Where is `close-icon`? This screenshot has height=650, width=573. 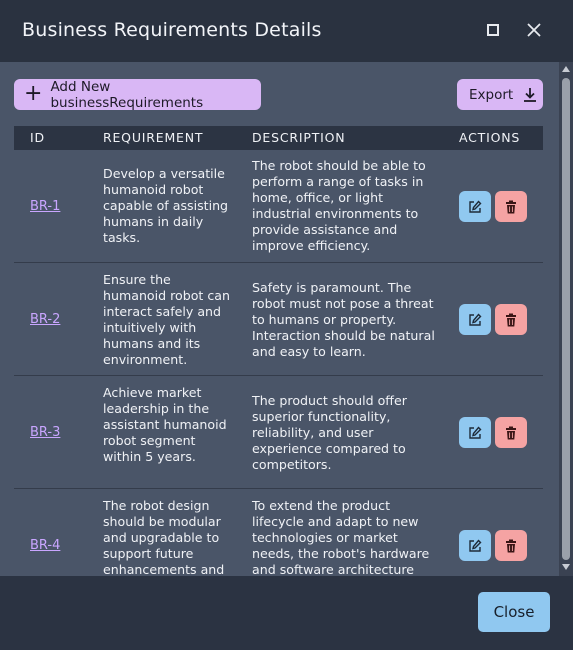 close-icon is located at coordinates (534, 30).